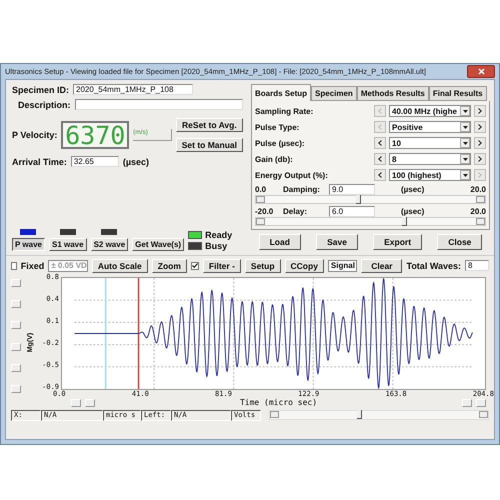  I want to click on status-label: Ready, so click(218, 235).